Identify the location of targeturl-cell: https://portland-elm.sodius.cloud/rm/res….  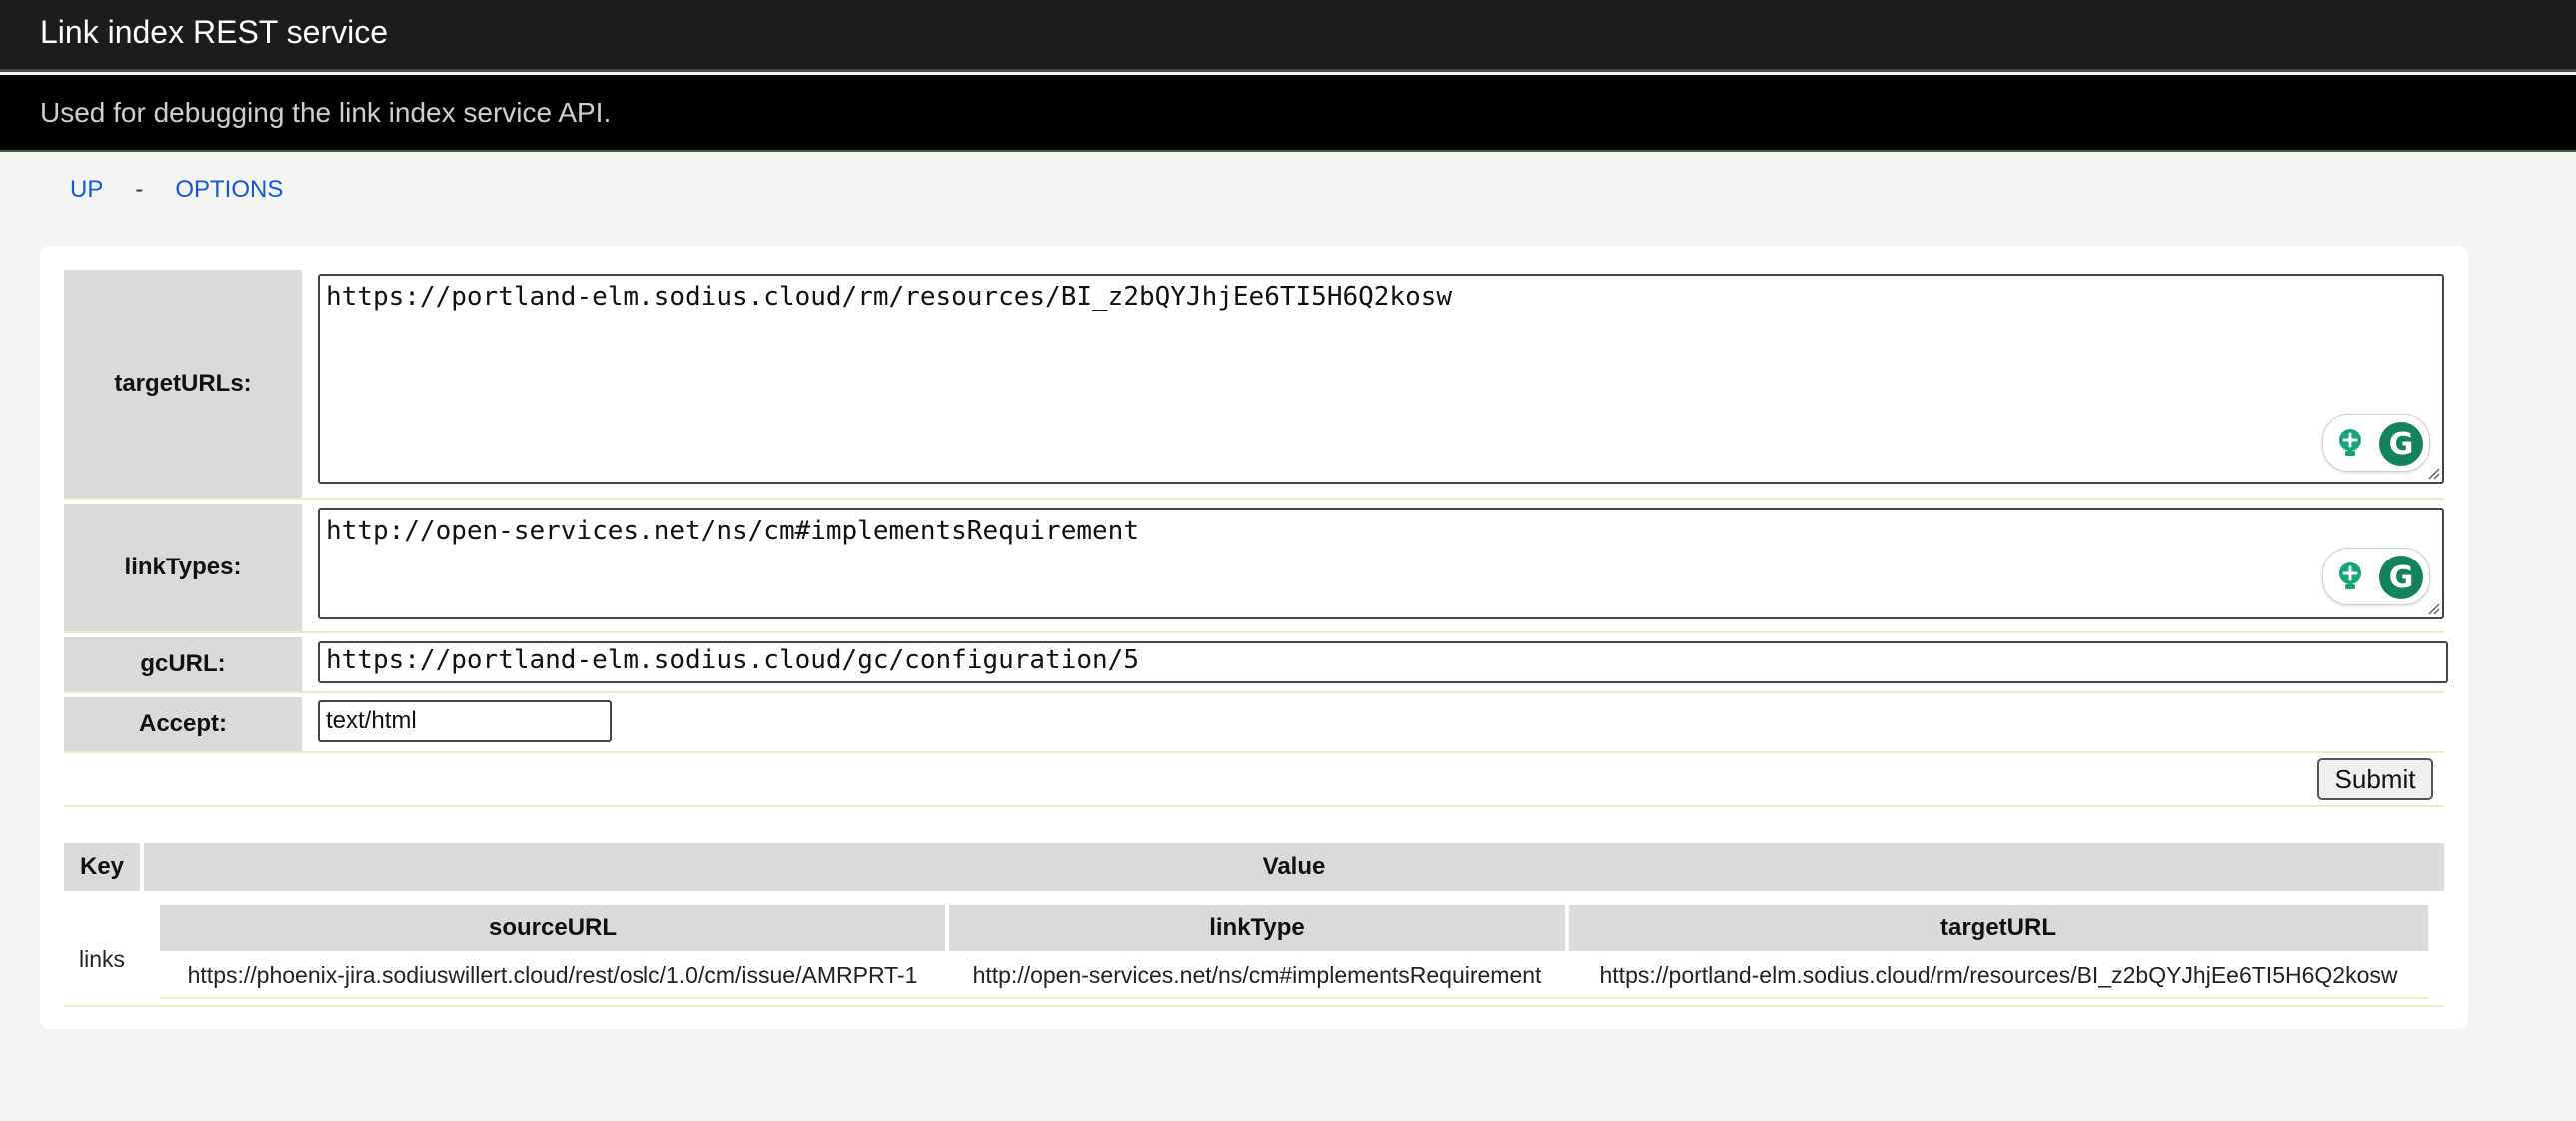
(1998, 974).